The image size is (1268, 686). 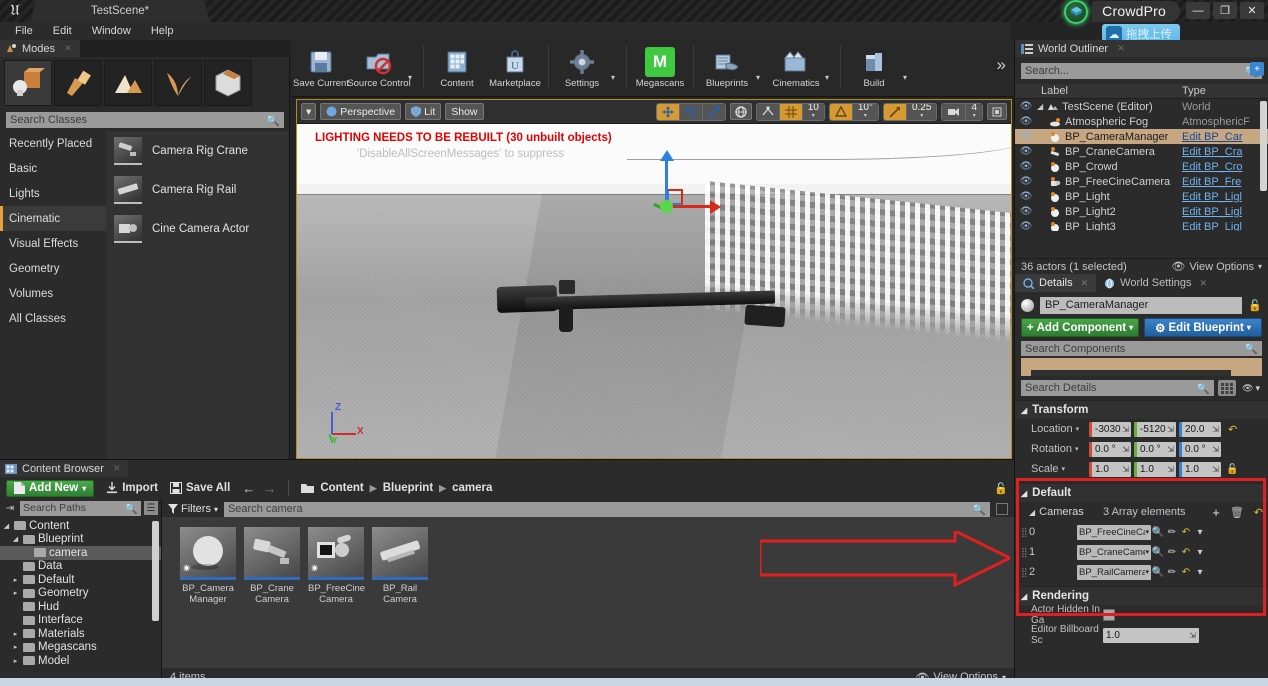 I want to click on surface-snap-icon, so click(x=768, y=111).